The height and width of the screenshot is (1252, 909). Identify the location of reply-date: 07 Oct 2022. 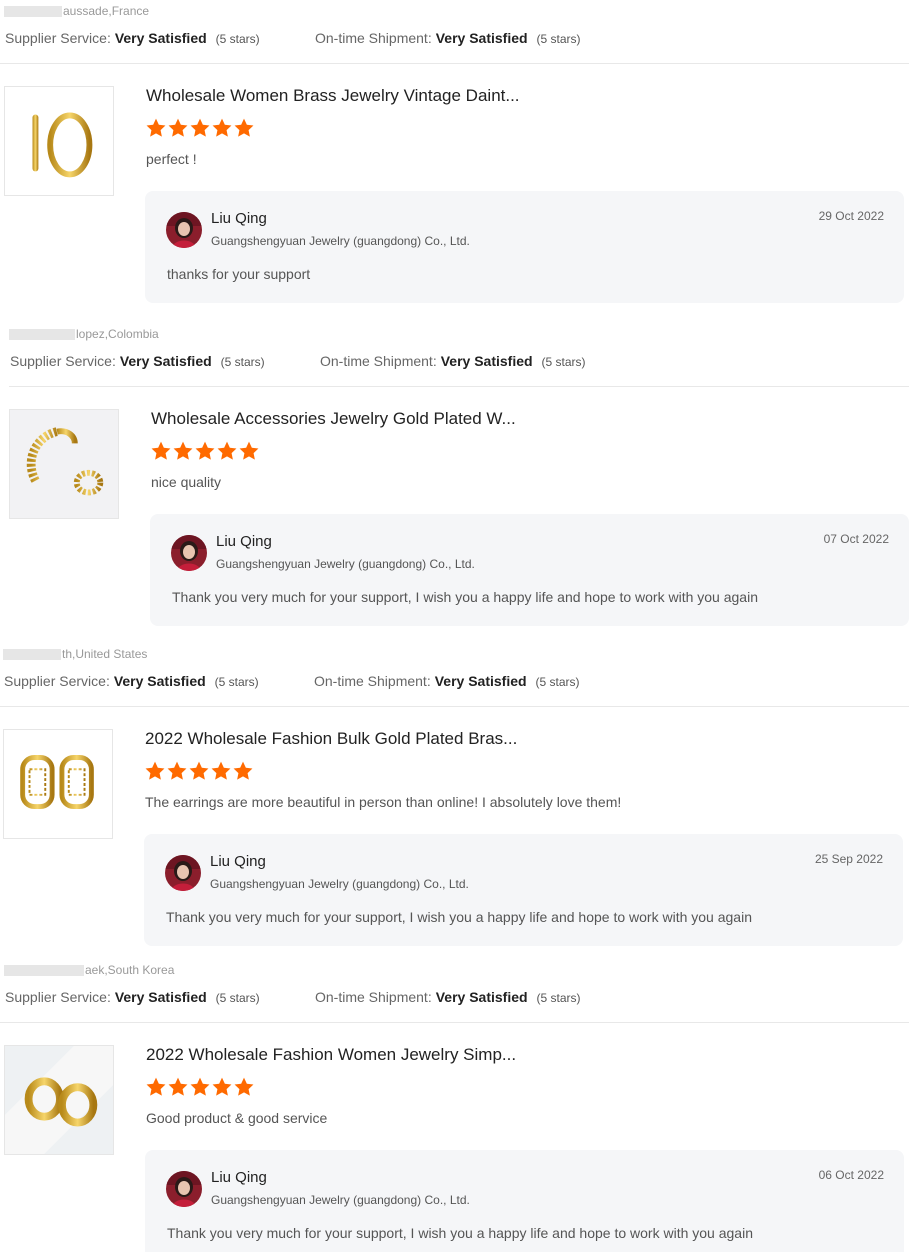
(856, 539).